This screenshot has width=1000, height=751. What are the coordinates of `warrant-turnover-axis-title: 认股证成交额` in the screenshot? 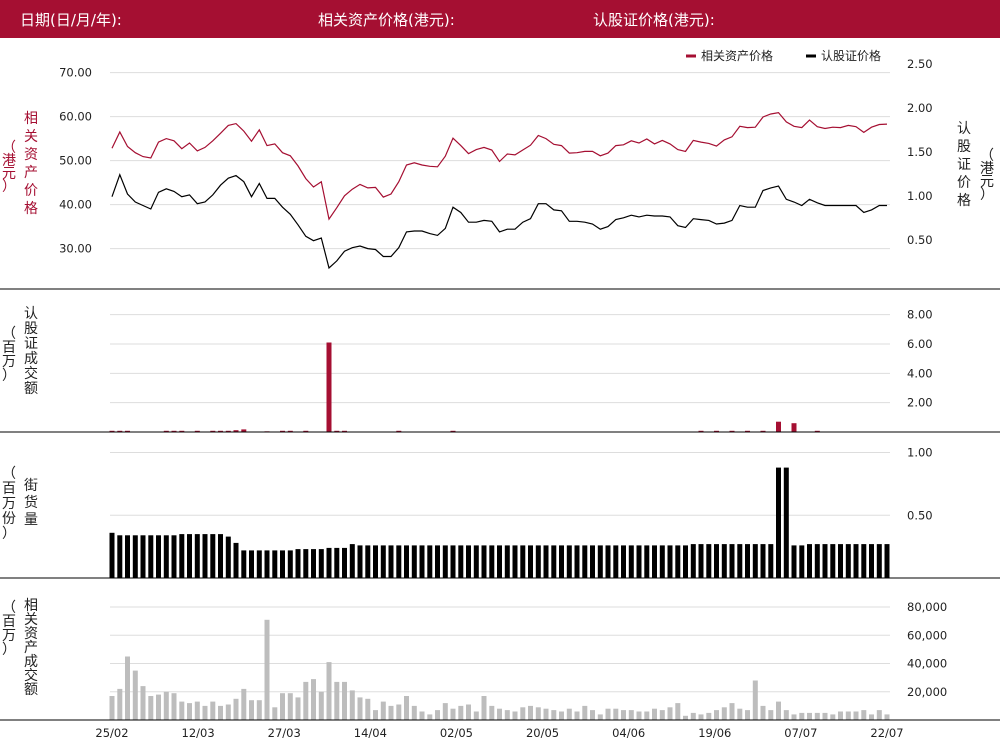 It's located at (31, 351).